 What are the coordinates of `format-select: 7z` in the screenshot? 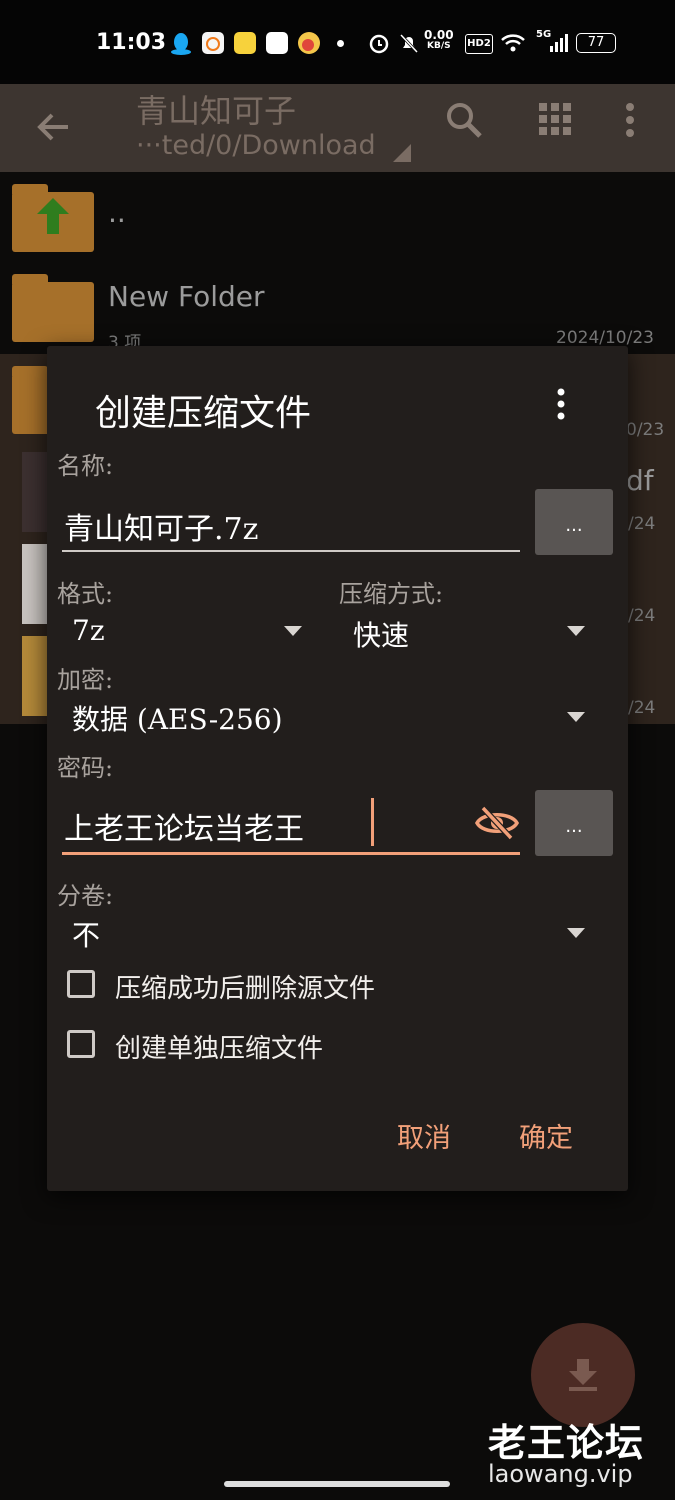 It's located at (88, 630).